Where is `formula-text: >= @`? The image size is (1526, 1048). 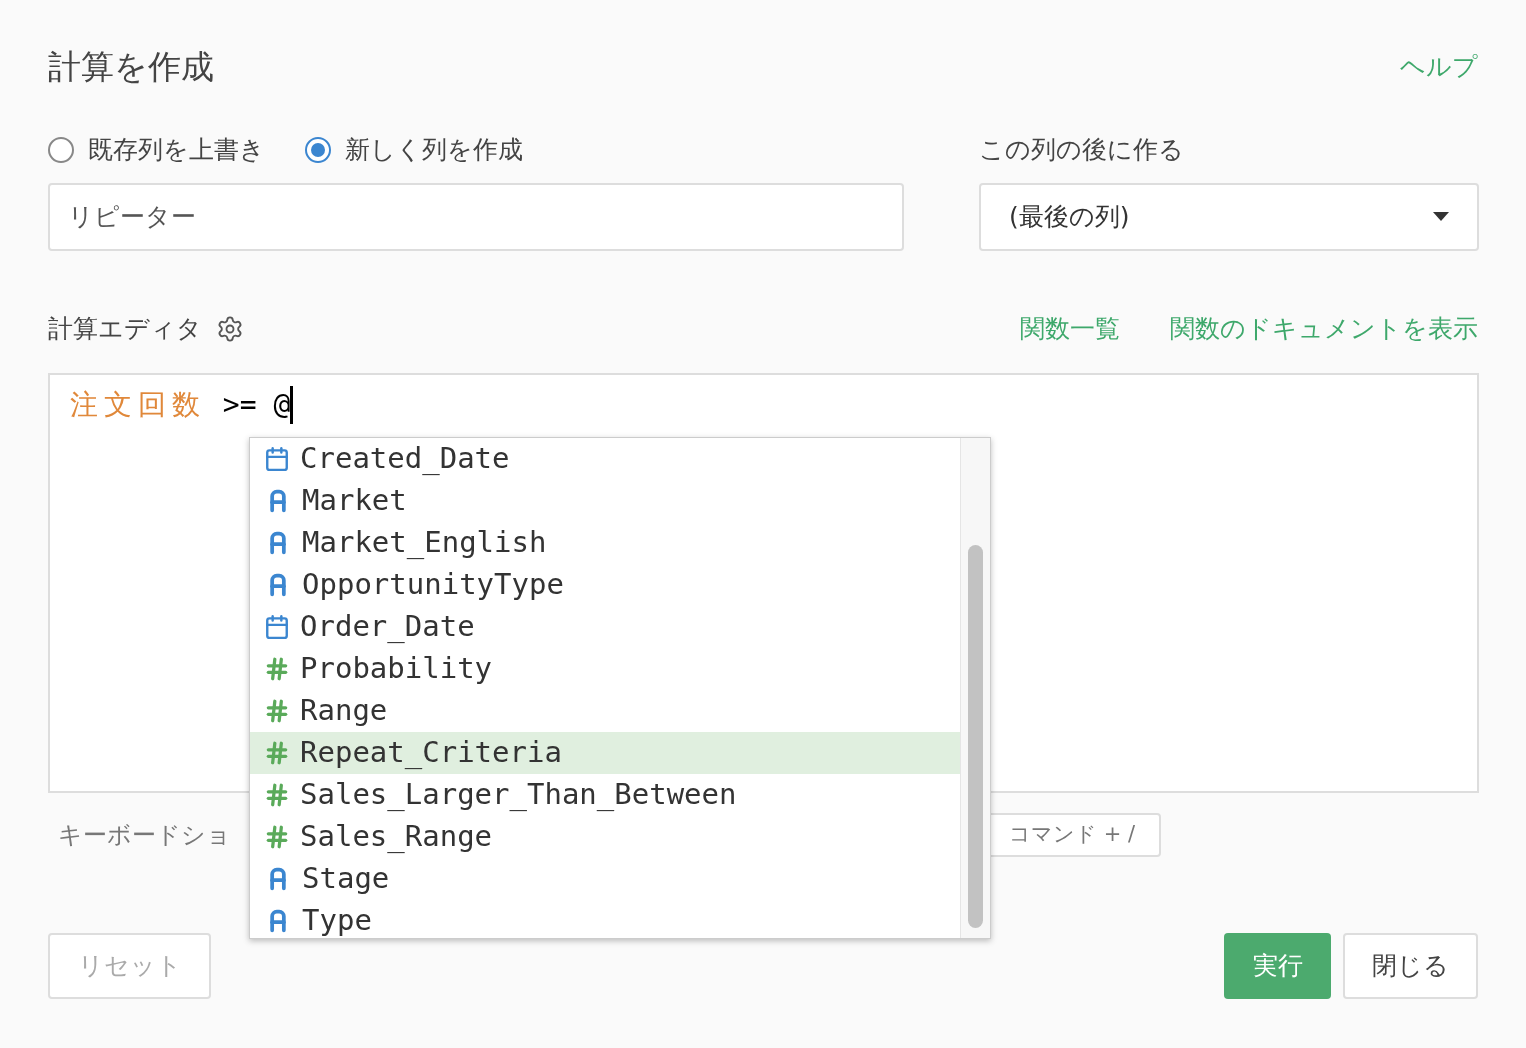 formula-text: >= @ is located at coordinates (256, 404).